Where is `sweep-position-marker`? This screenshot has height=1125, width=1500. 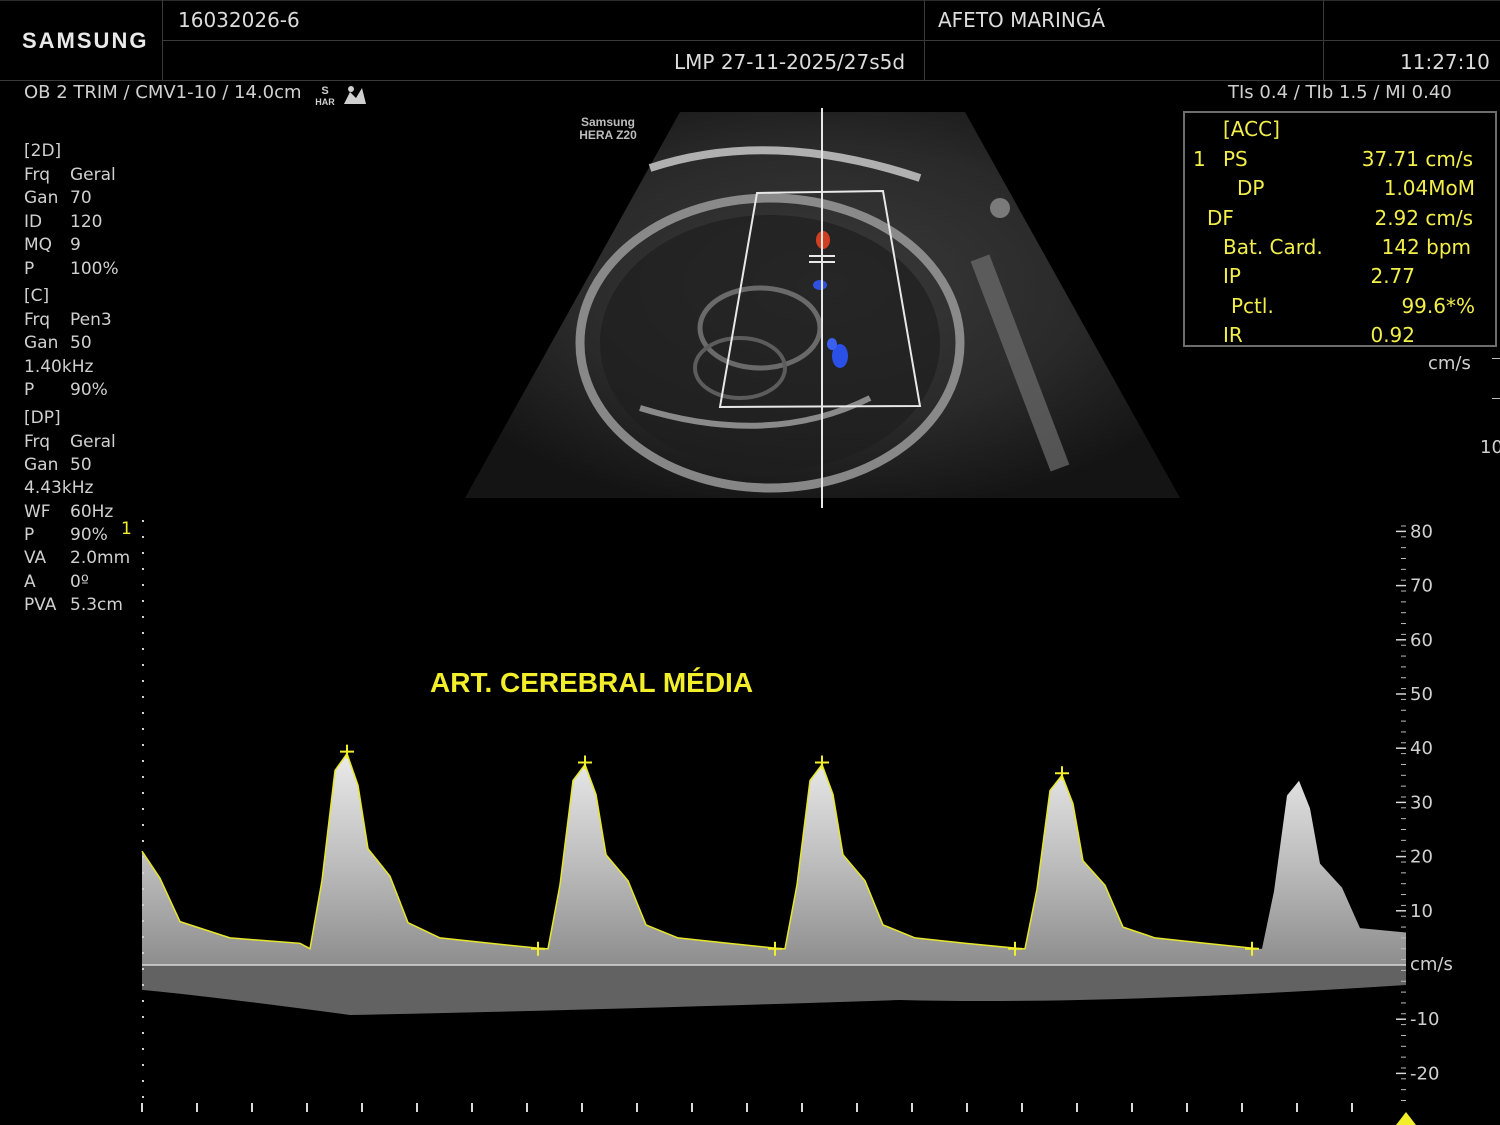 sweep-position-marker is located at coordinates (1406, 1118).